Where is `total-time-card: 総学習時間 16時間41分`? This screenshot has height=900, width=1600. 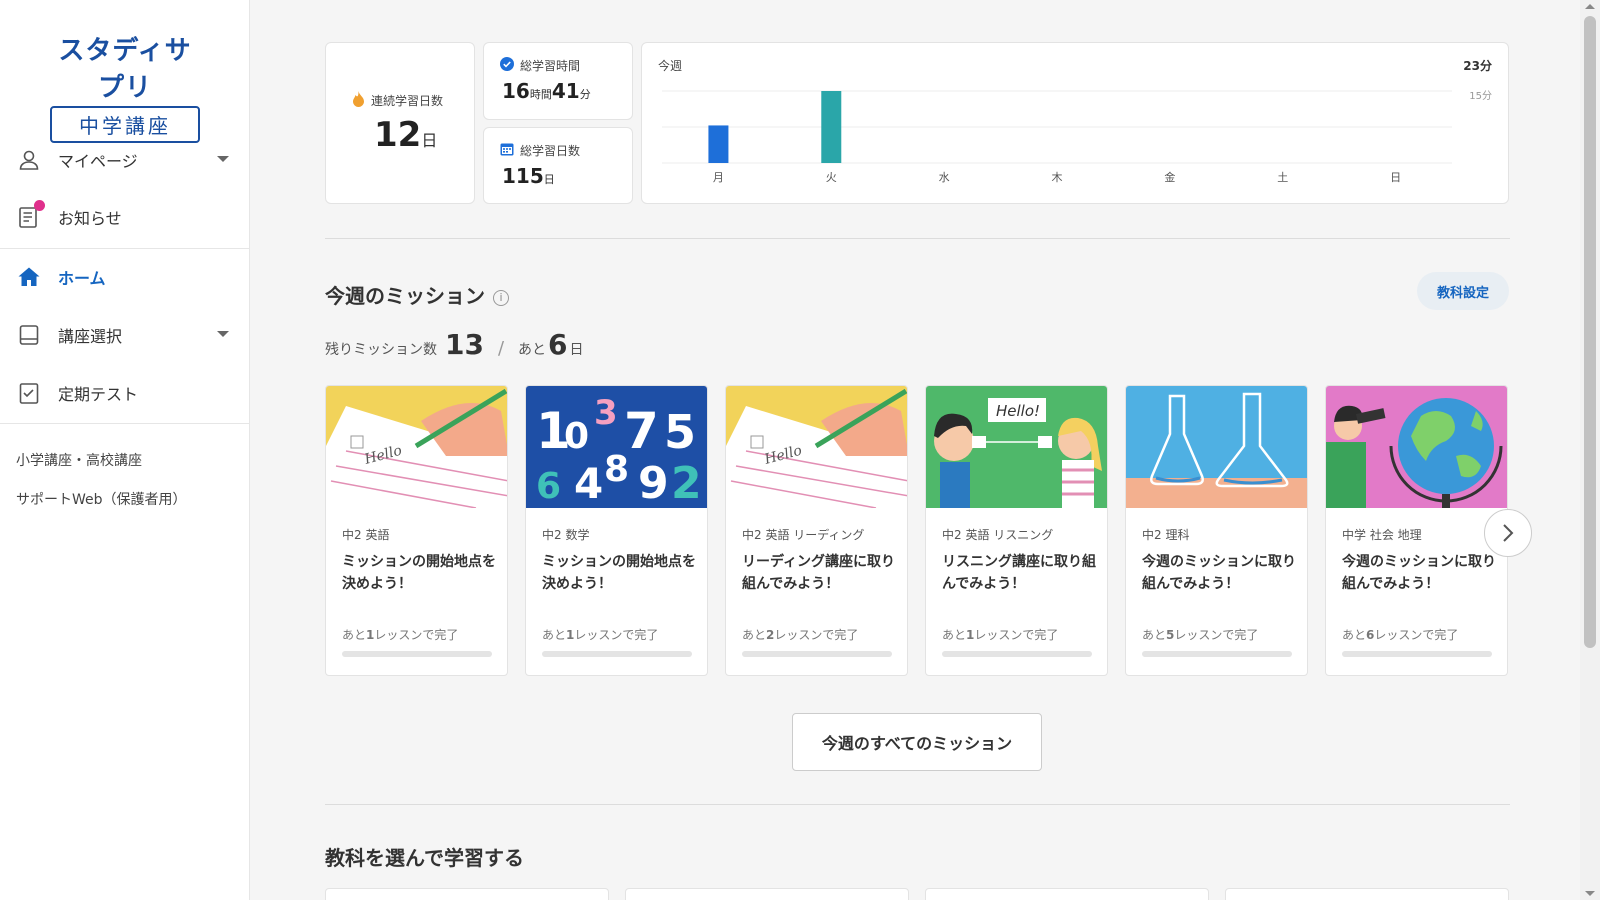
total-time-card: 総学習時間 16時間41分 is located at coordinates (558, 81).